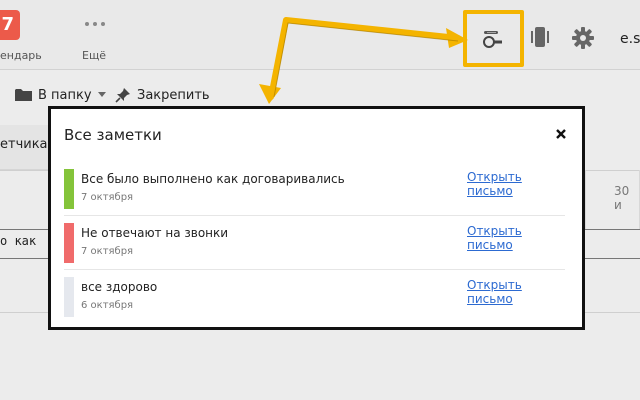  I want to click on mail-row-preview: о как, so click(18, 241).